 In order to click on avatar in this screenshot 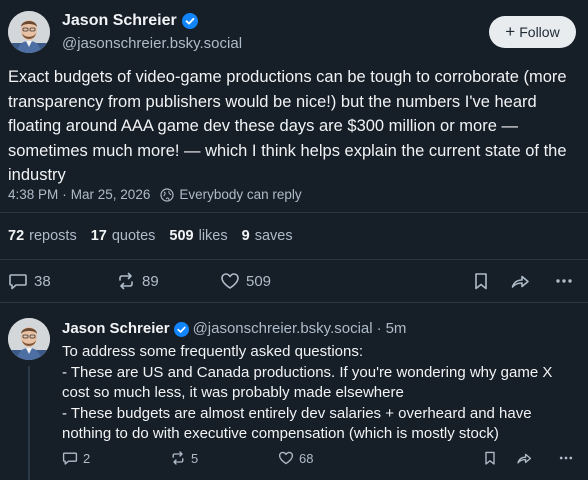, I will do `click(29, 32)`.